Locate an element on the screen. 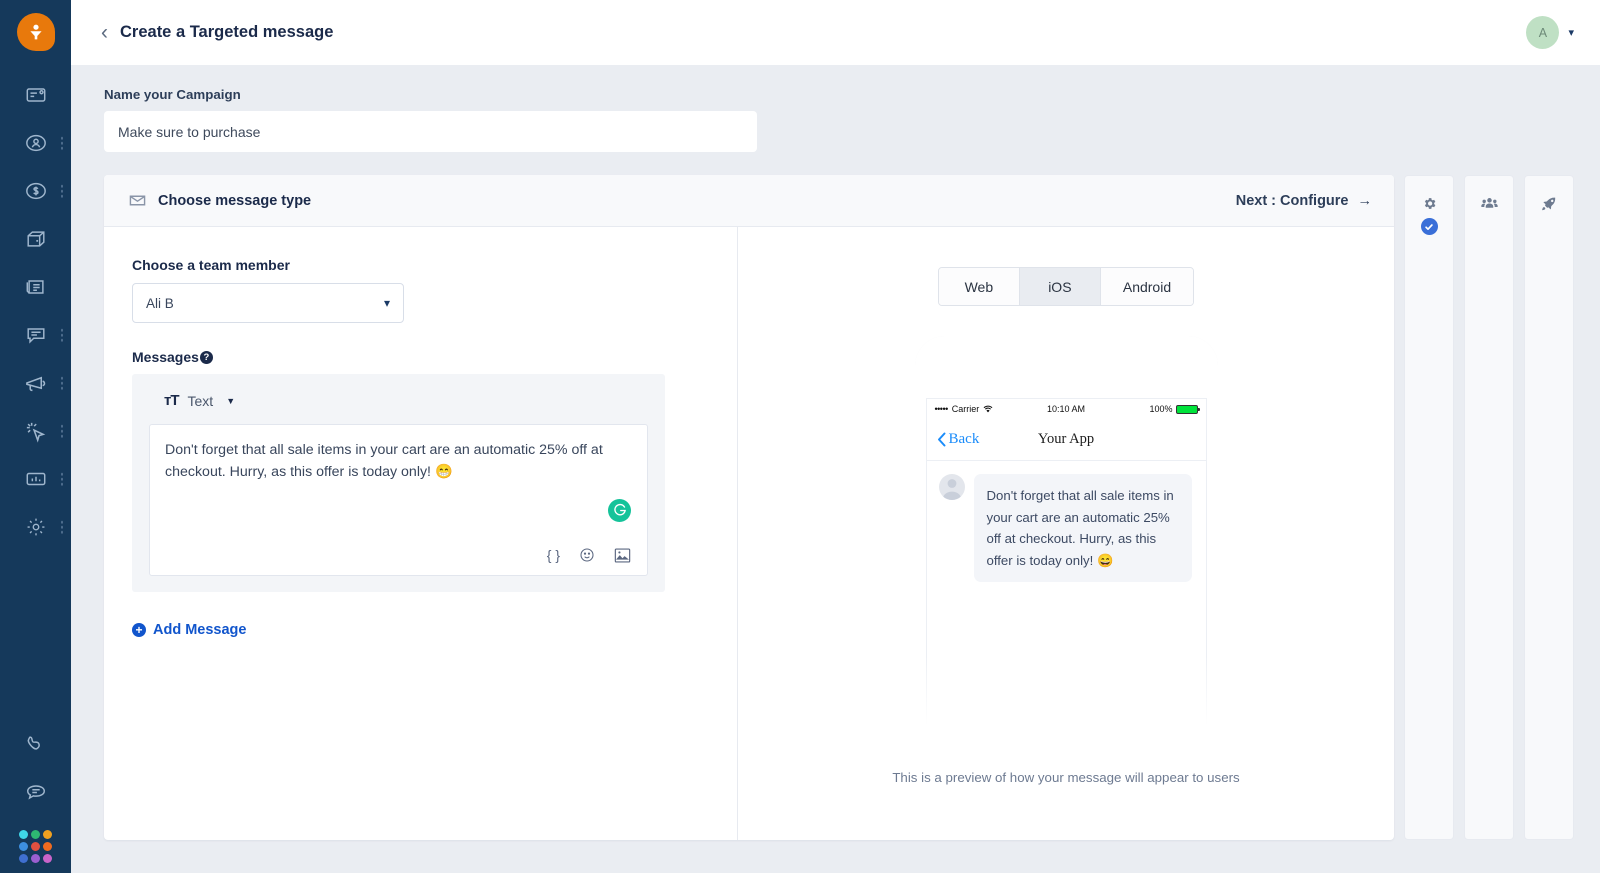  emoji-icon is located at coordinates (587, 555).